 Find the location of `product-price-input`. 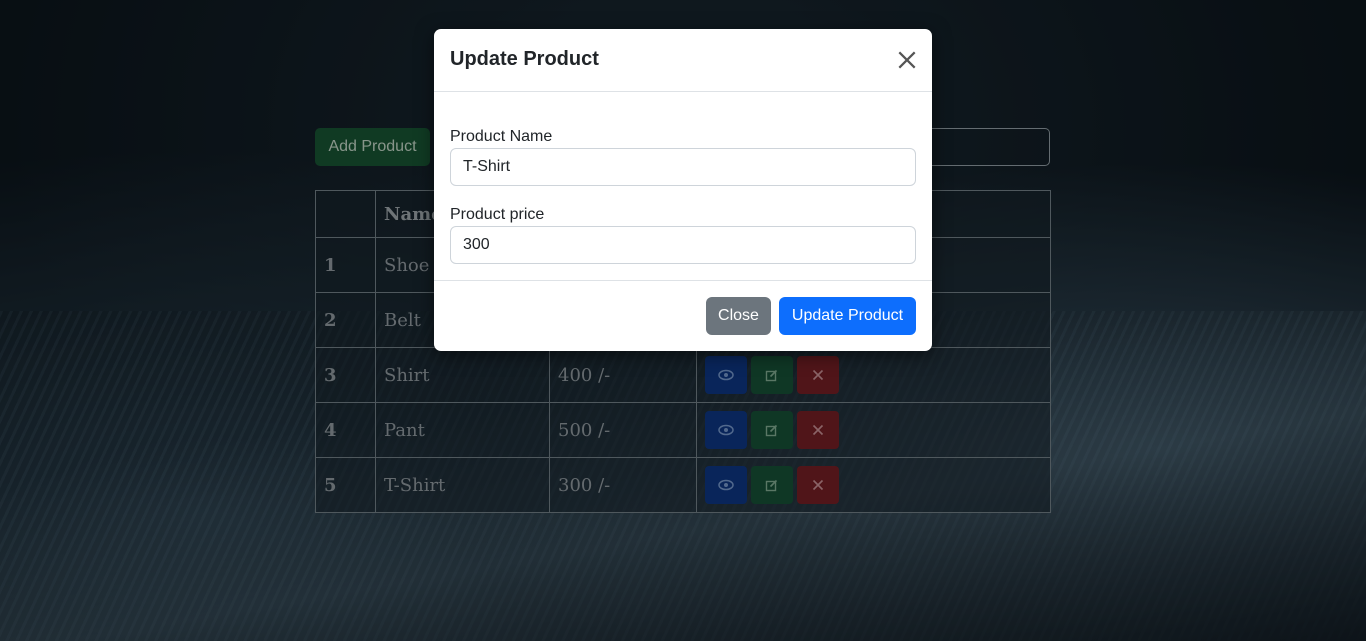

product-price-input is located at coordinates (683, 245).